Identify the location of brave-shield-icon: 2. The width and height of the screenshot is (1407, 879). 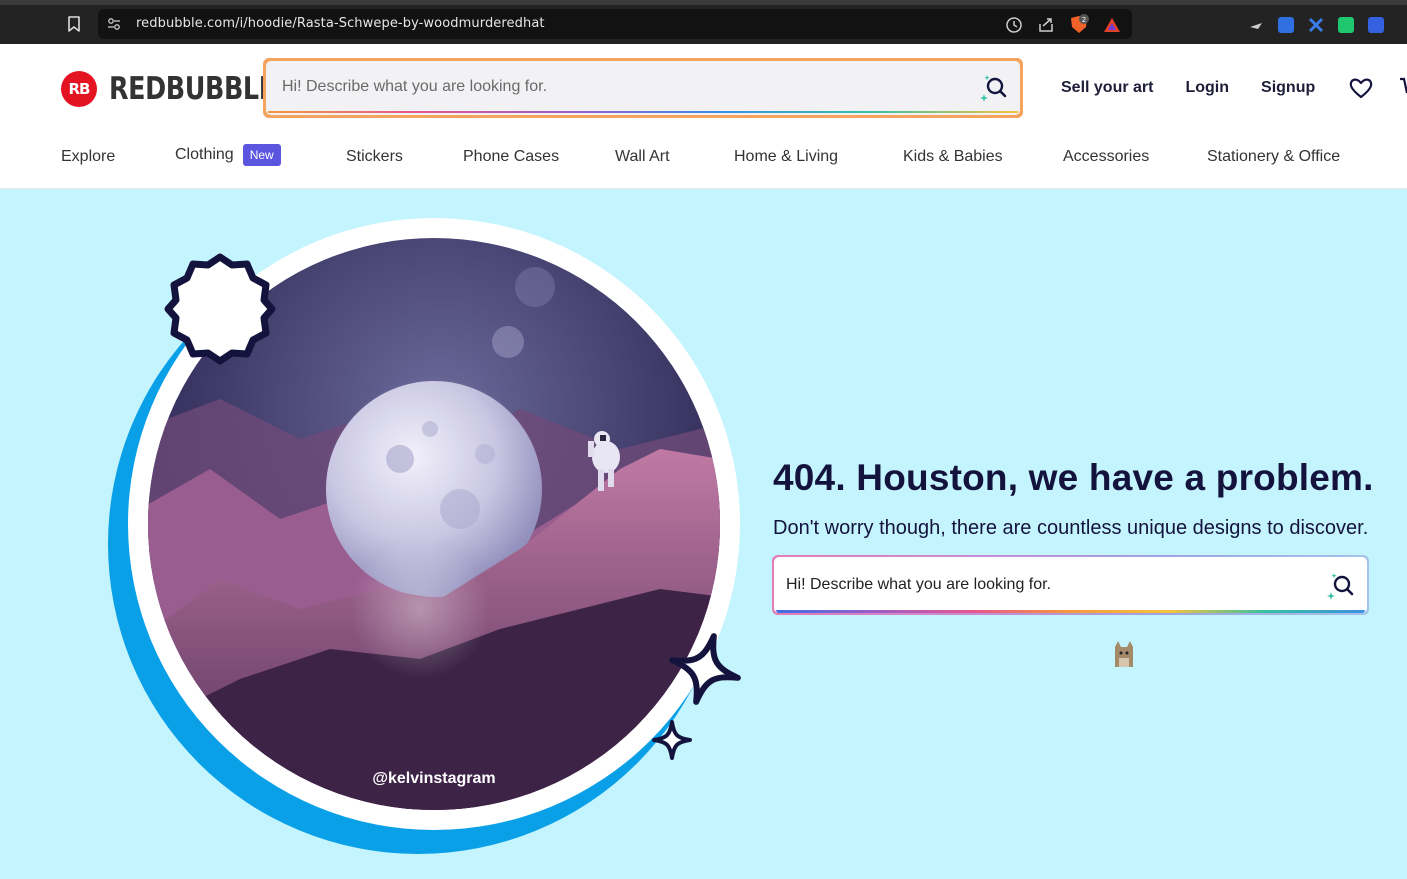
(1079, 25).